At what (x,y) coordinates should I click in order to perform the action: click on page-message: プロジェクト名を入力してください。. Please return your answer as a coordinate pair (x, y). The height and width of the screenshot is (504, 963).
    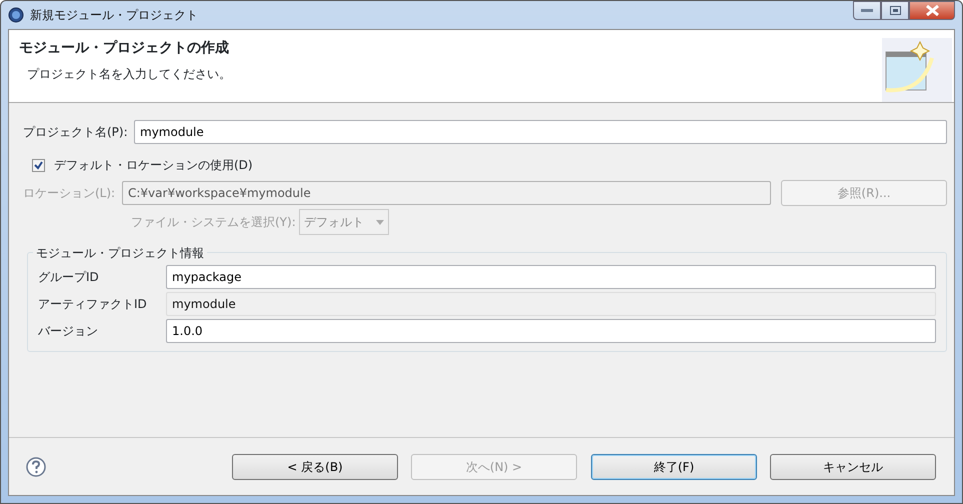
    Looking at the image, I should click on (129, 74).